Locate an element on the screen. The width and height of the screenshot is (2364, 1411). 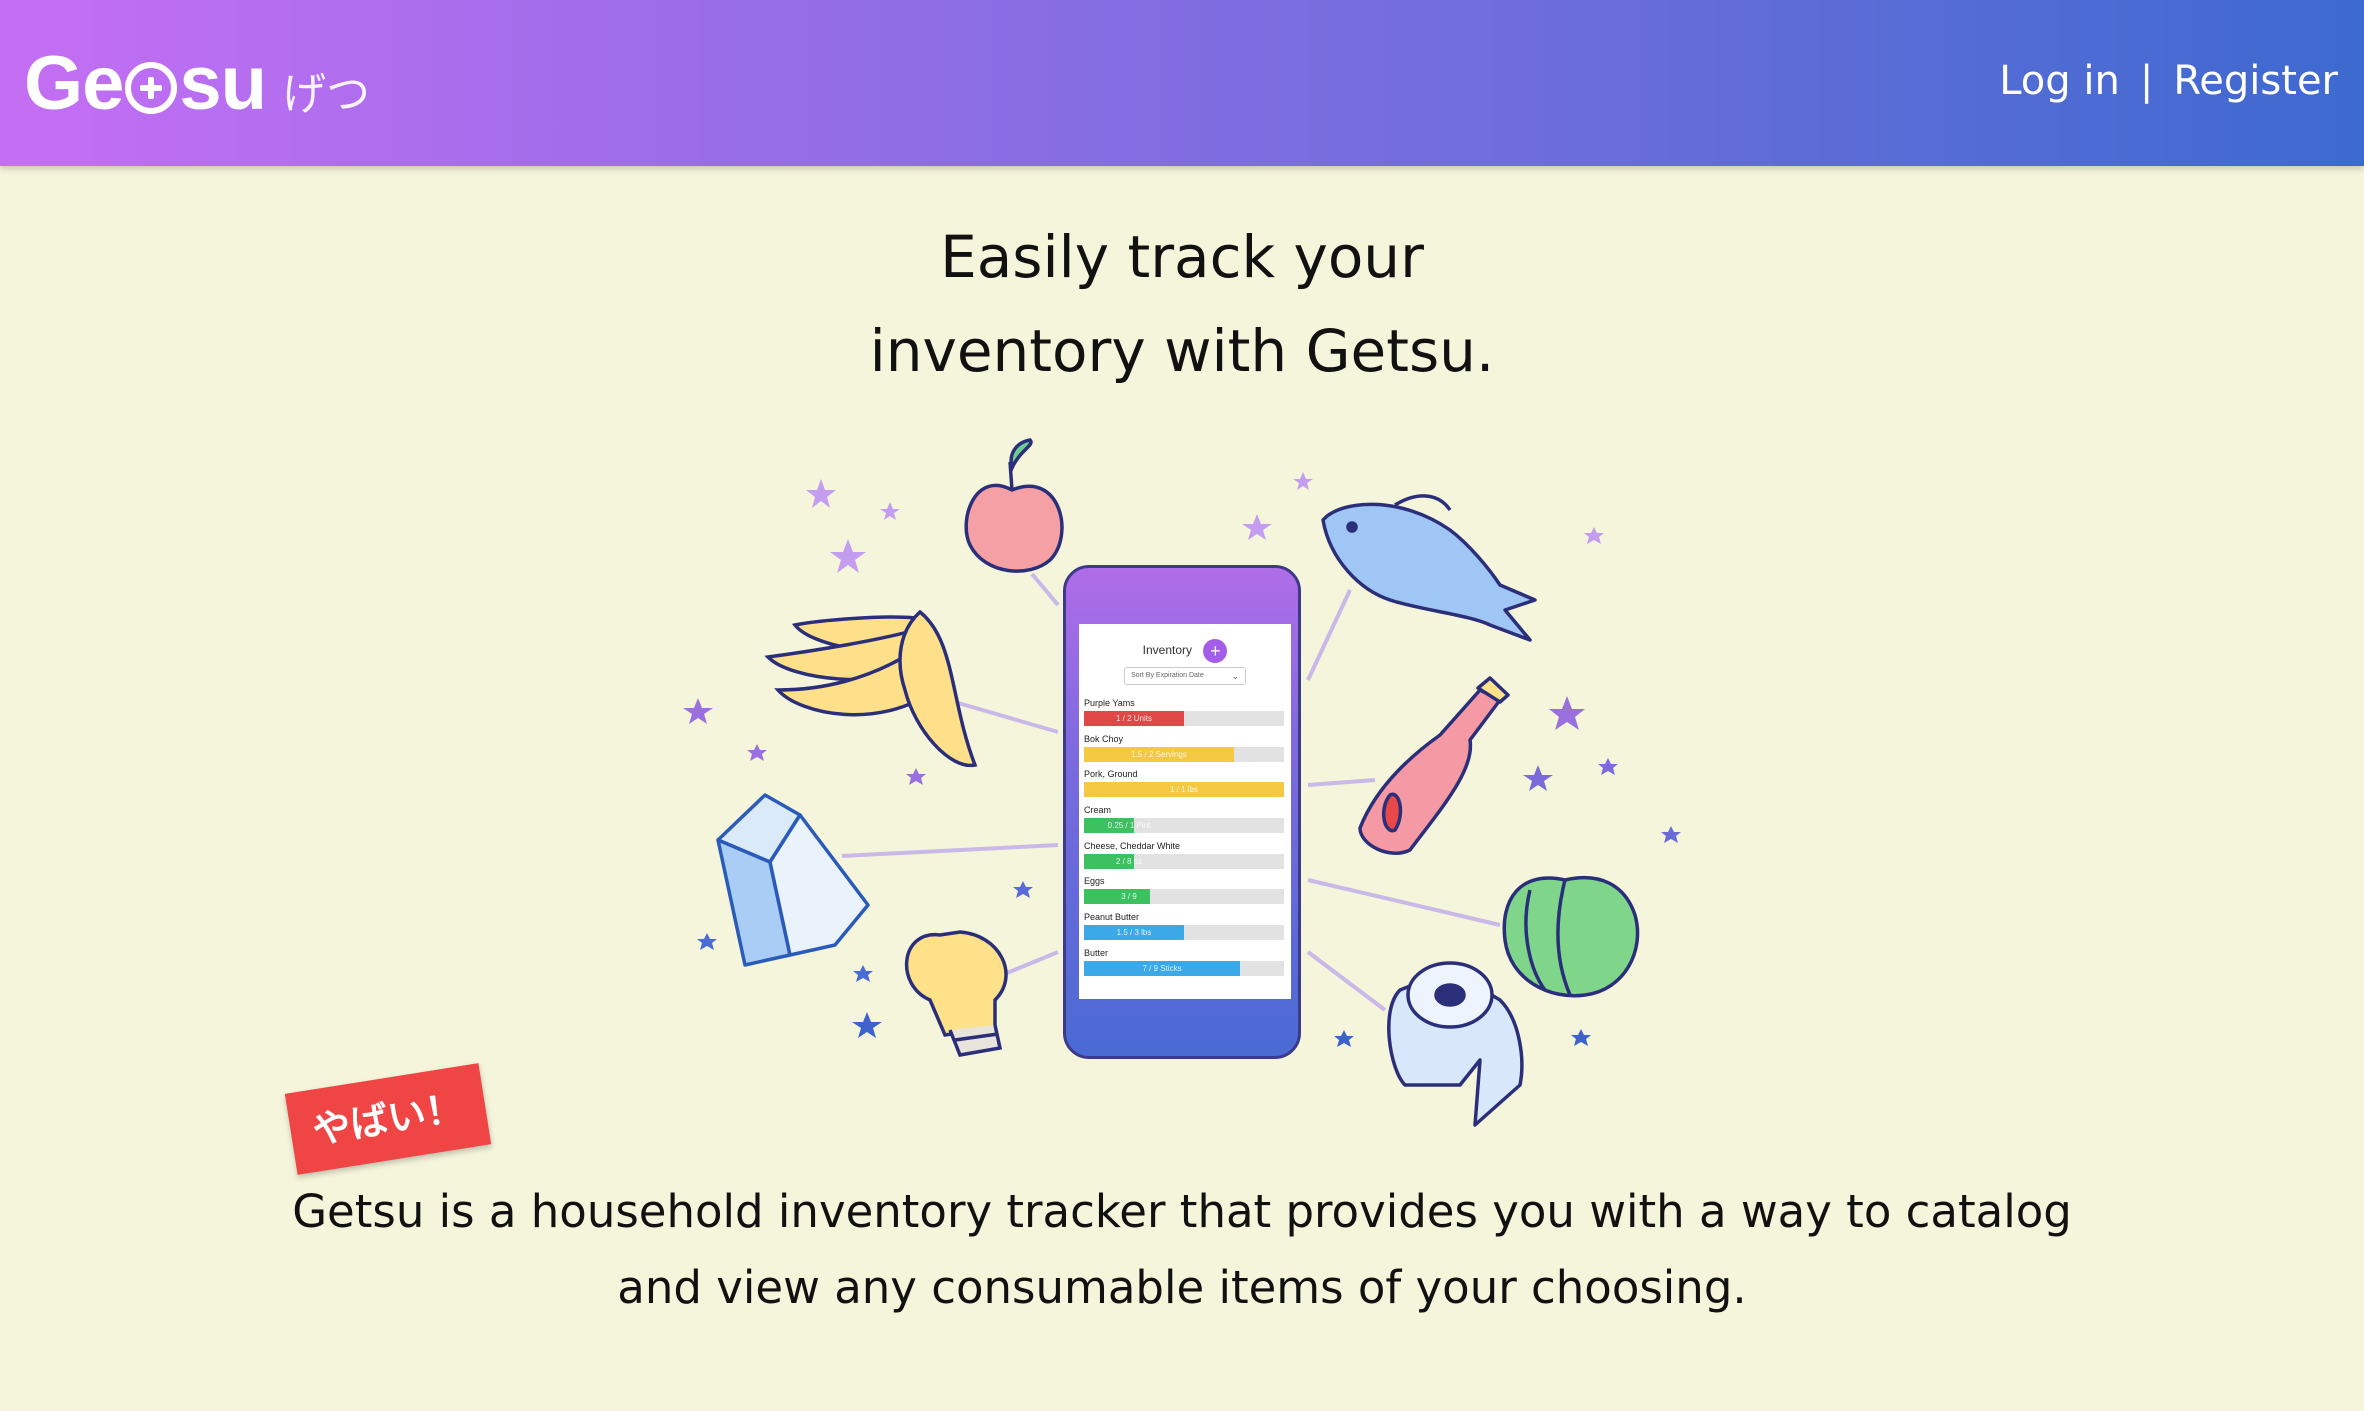
inventory-progress-track: 1 / 1 lbs is located at coordinates (1184, 790).